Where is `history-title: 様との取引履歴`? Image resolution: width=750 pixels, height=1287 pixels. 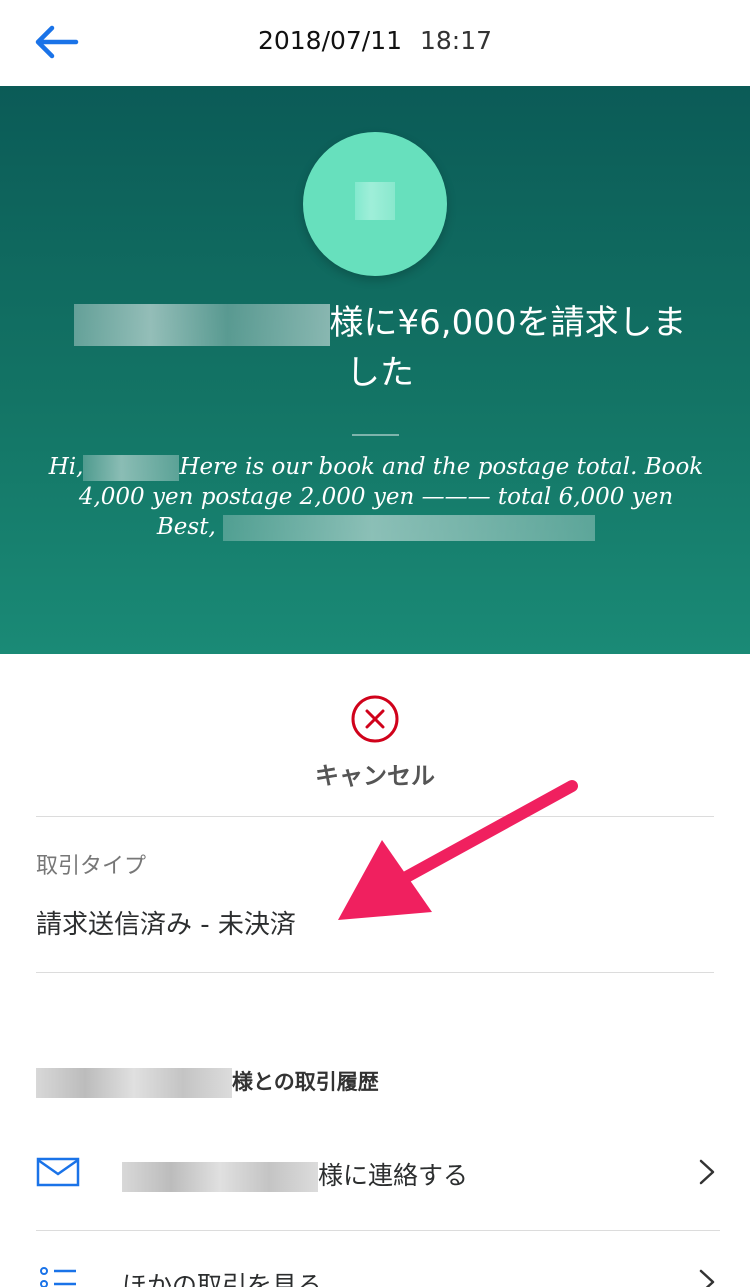
history-title: 様との取引履歴 is located at coordinates (207, 1082).